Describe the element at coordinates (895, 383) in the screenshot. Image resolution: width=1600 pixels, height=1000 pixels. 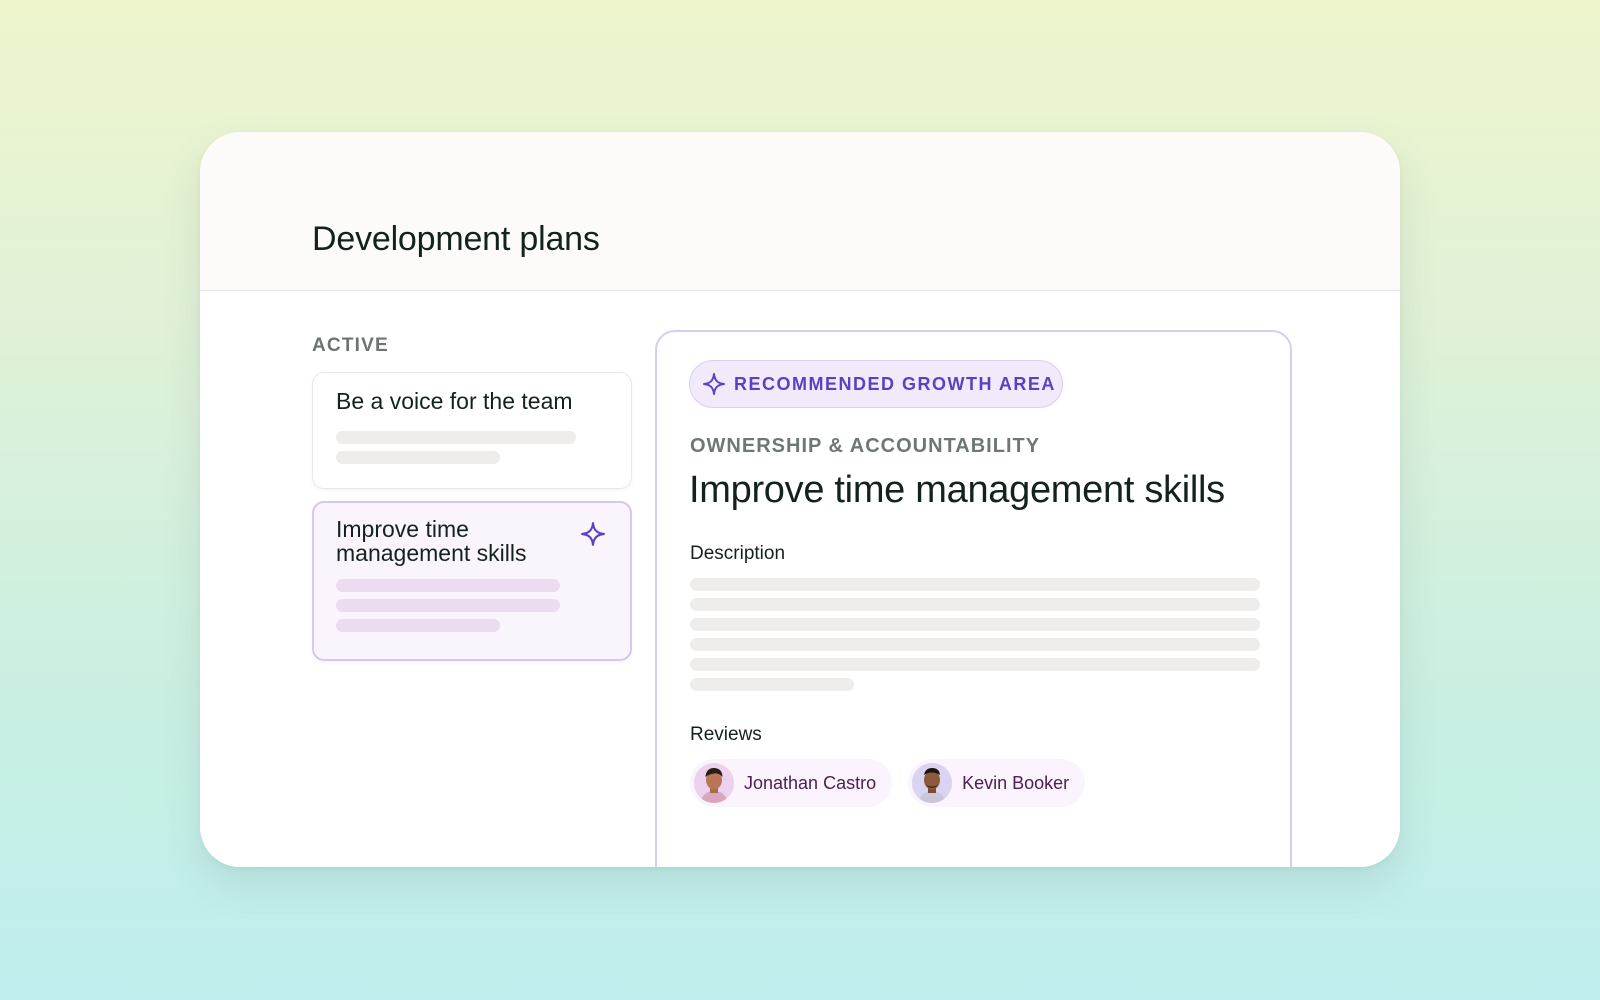
I see `badge-label: RECOMMENDED GROWTH AREA` at that location.